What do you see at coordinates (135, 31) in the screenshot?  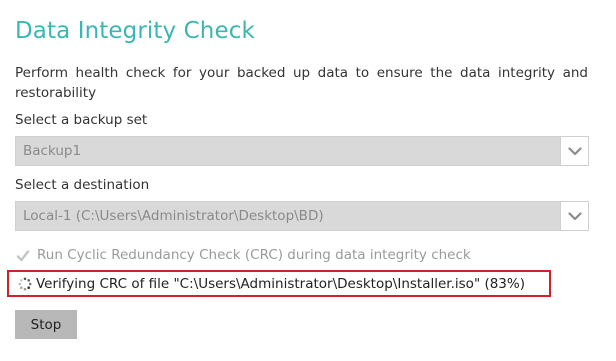 I see `page-title: Data Integrity Check` at bounding box center [135, 31].